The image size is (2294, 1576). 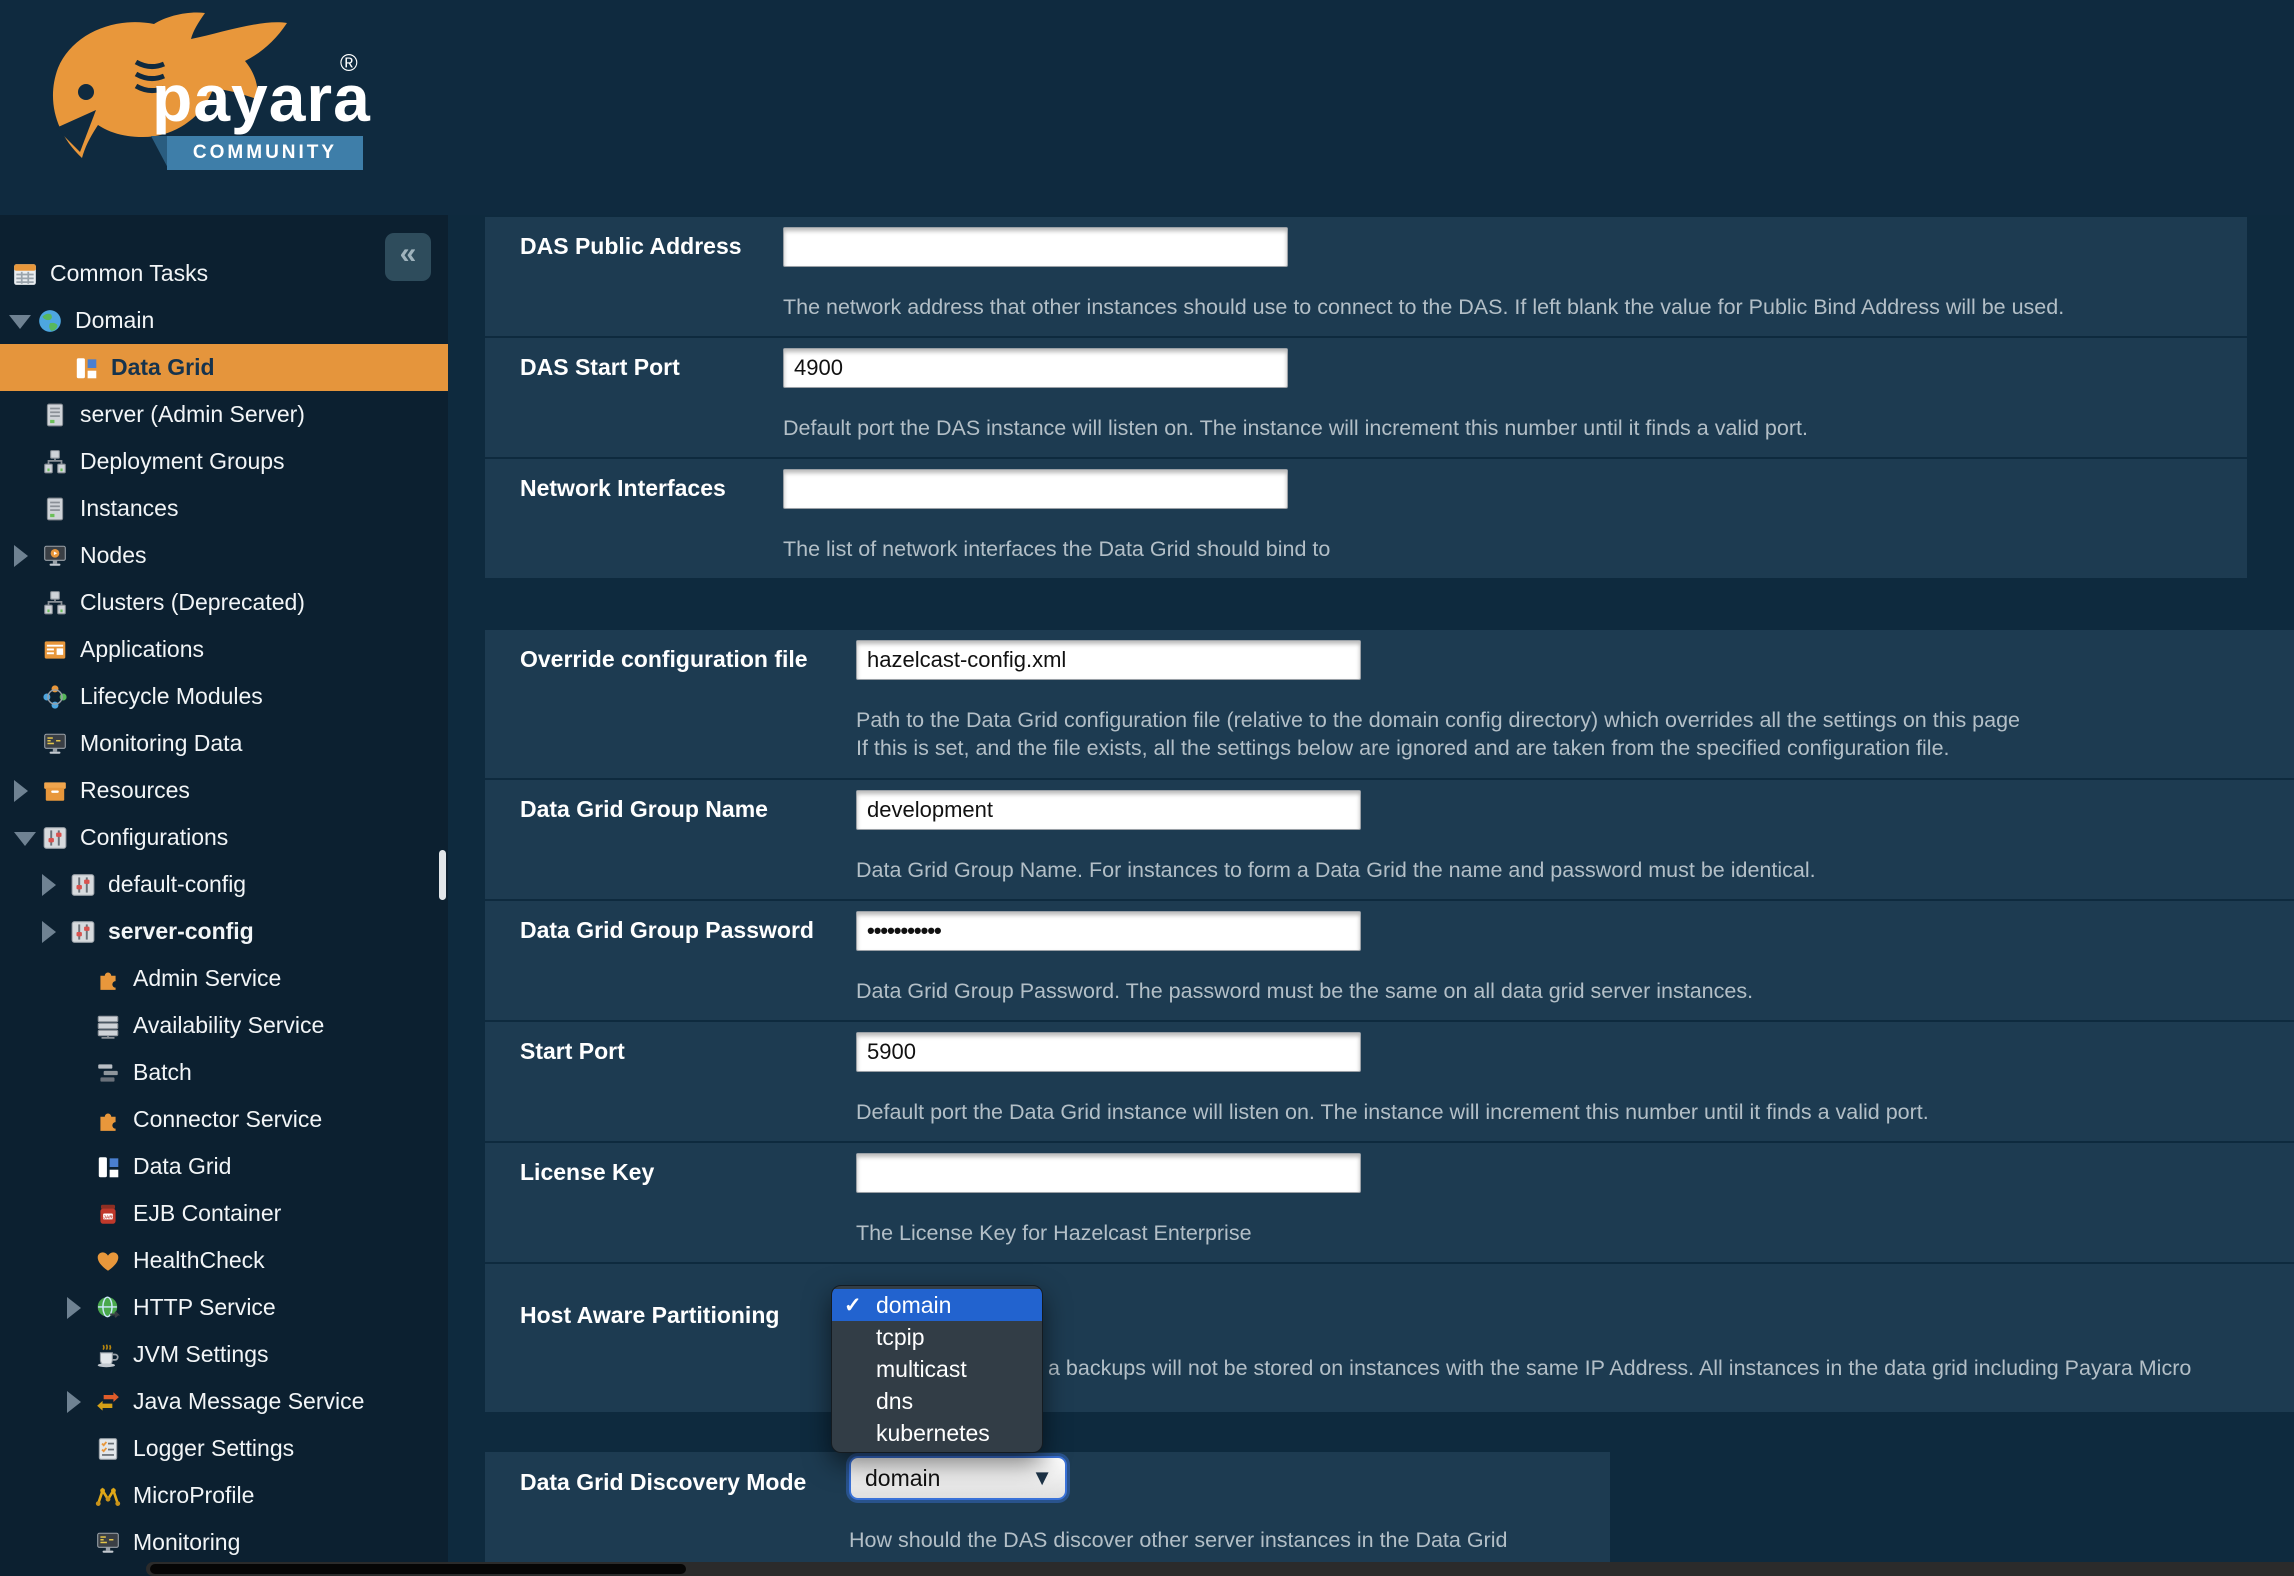 I want to click on network-interfaces-input, so click(x=1035, y=489).